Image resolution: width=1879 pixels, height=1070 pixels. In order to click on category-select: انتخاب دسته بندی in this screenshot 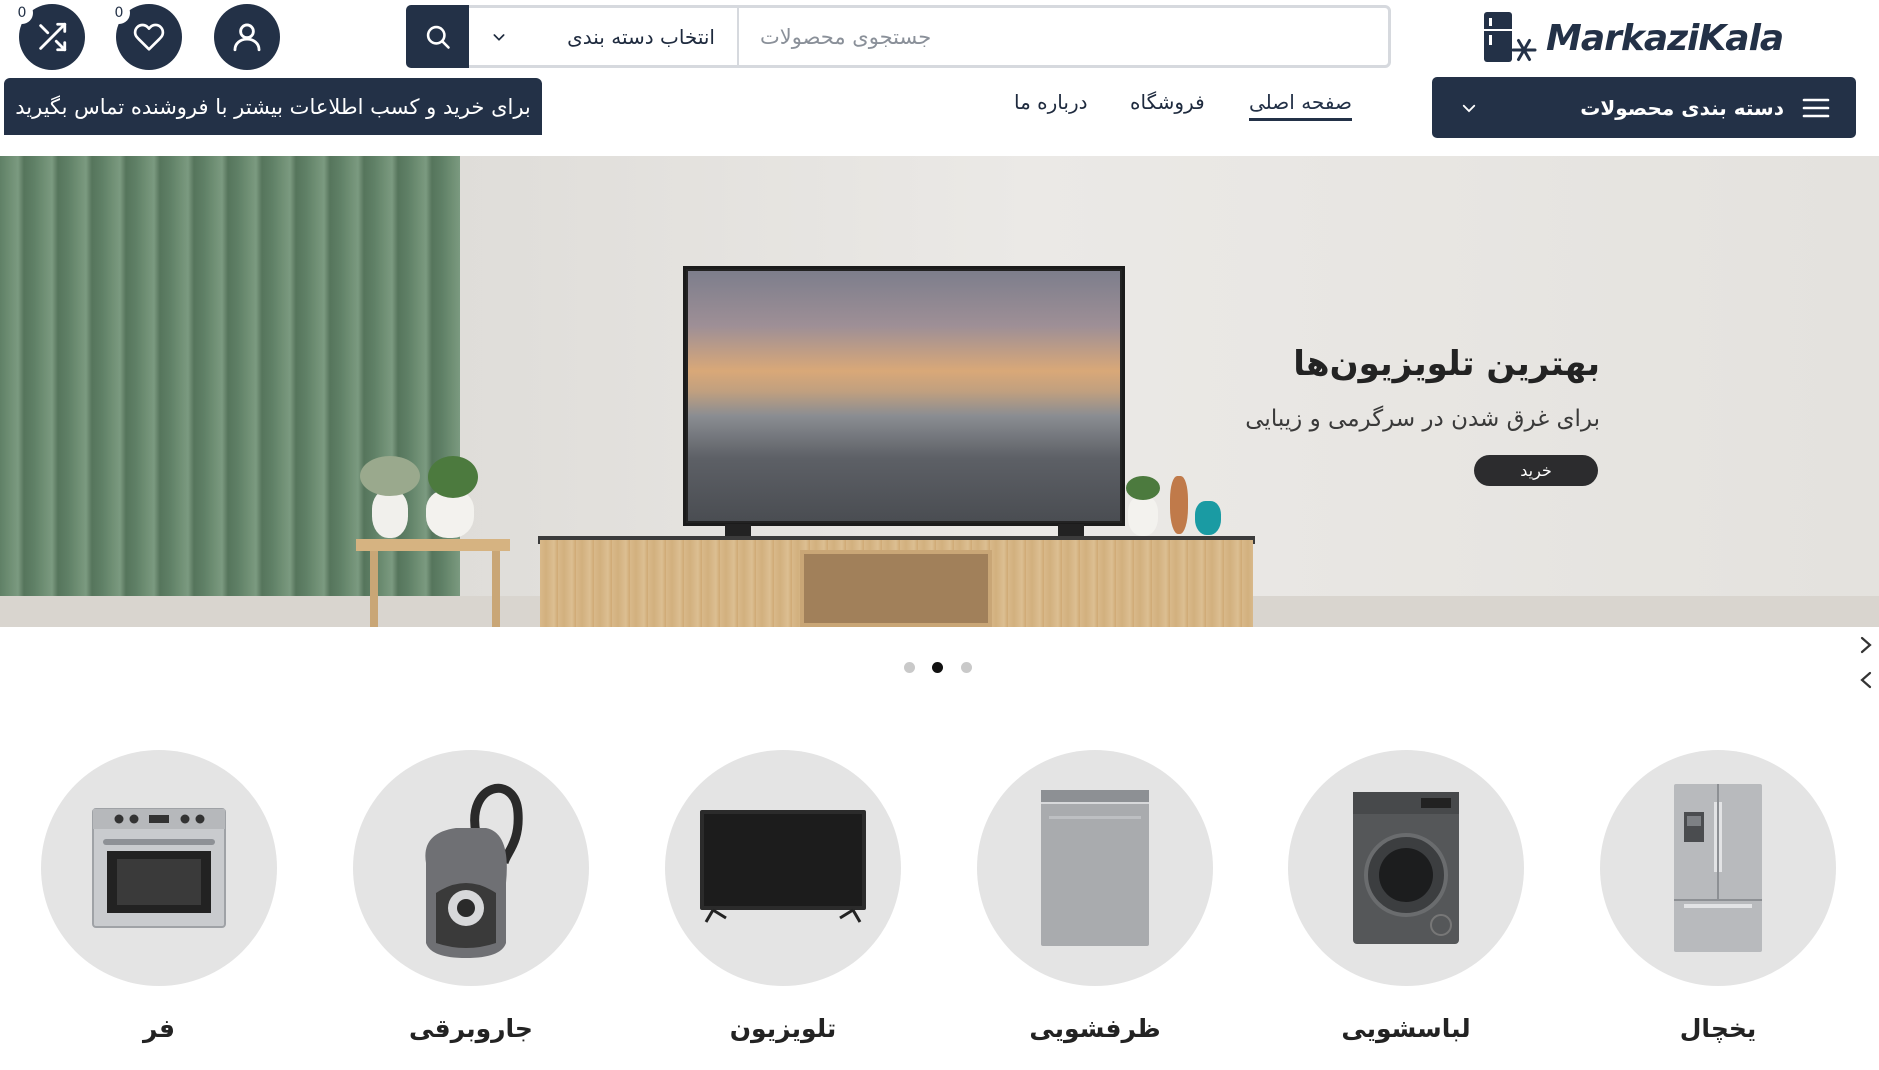, I will do `click(604, 36)`.